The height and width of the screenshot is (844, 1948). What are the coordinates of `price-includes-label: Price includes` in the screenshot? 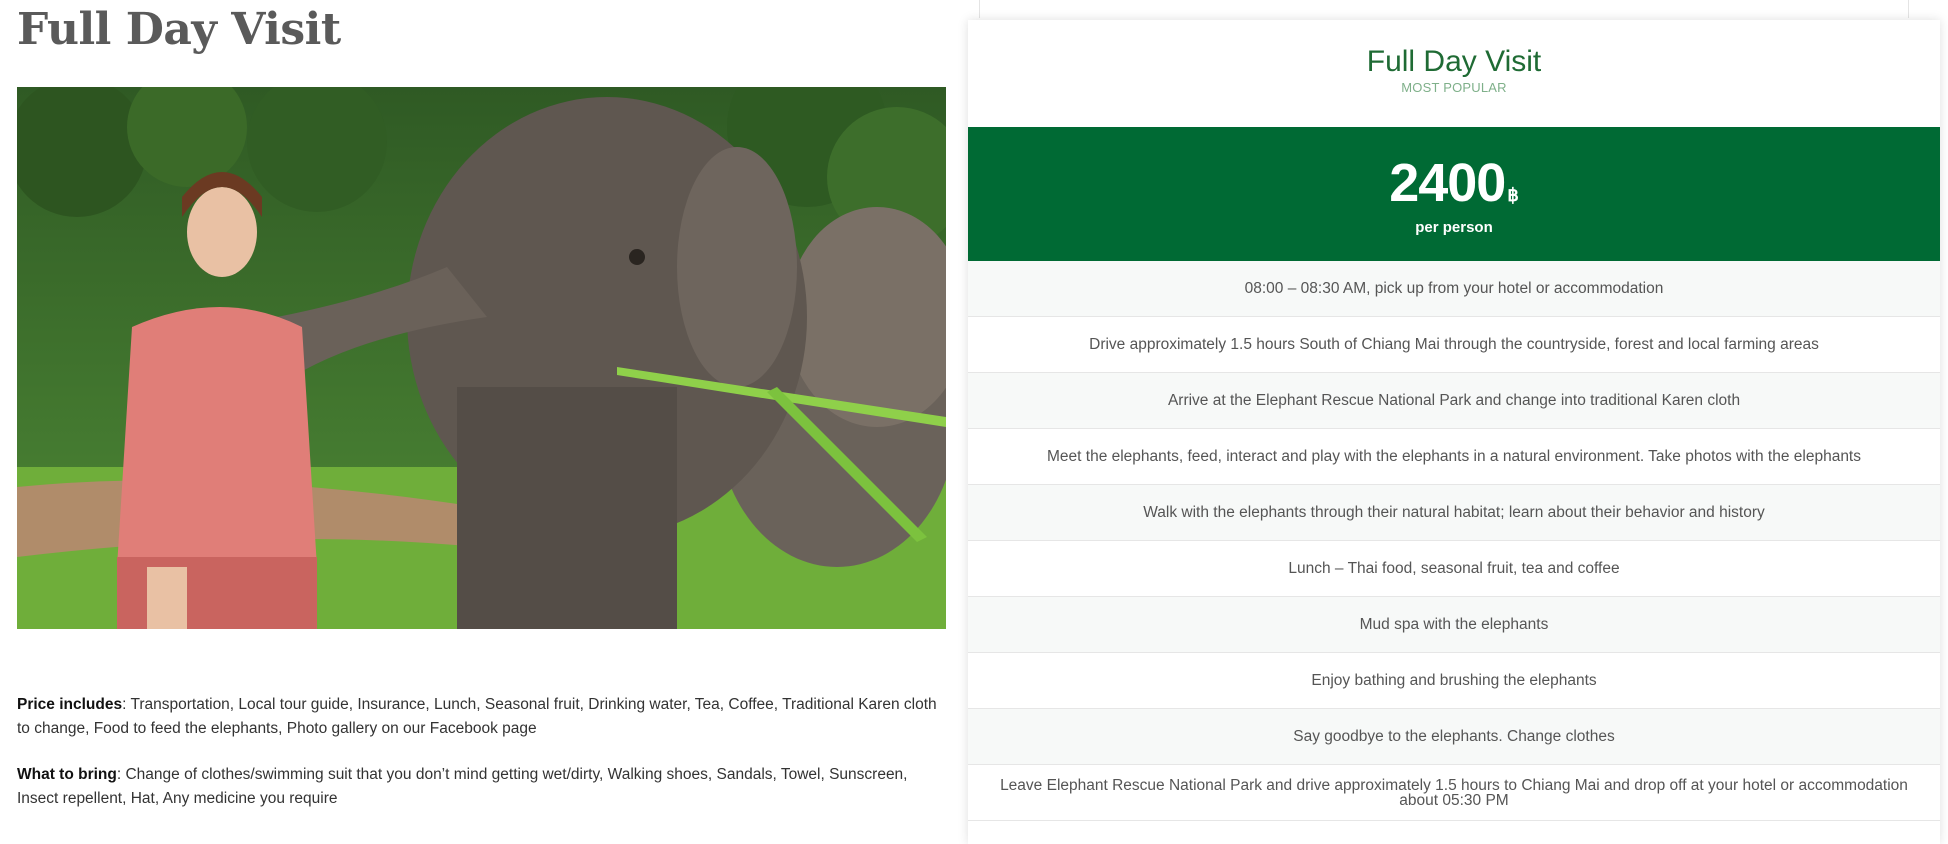 It's located at (70, 704).